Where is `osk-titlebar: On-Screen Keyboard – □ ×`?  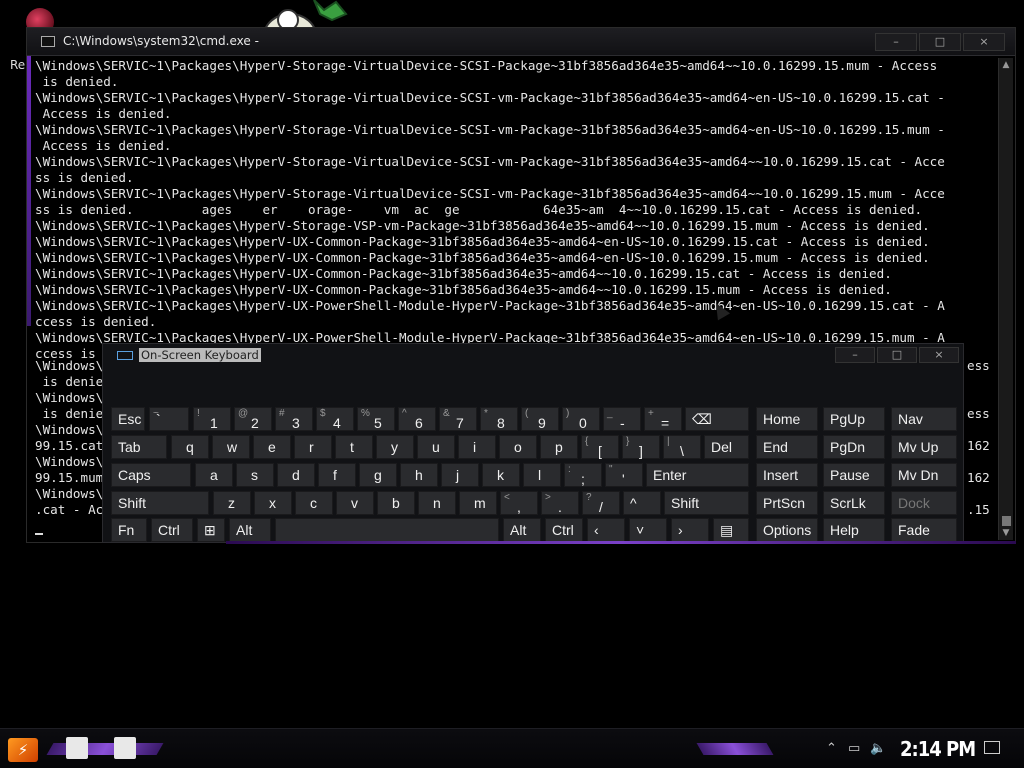
osk-titlebar: On-Screen Keyboard – □ × is located at coordinates (533, 355).